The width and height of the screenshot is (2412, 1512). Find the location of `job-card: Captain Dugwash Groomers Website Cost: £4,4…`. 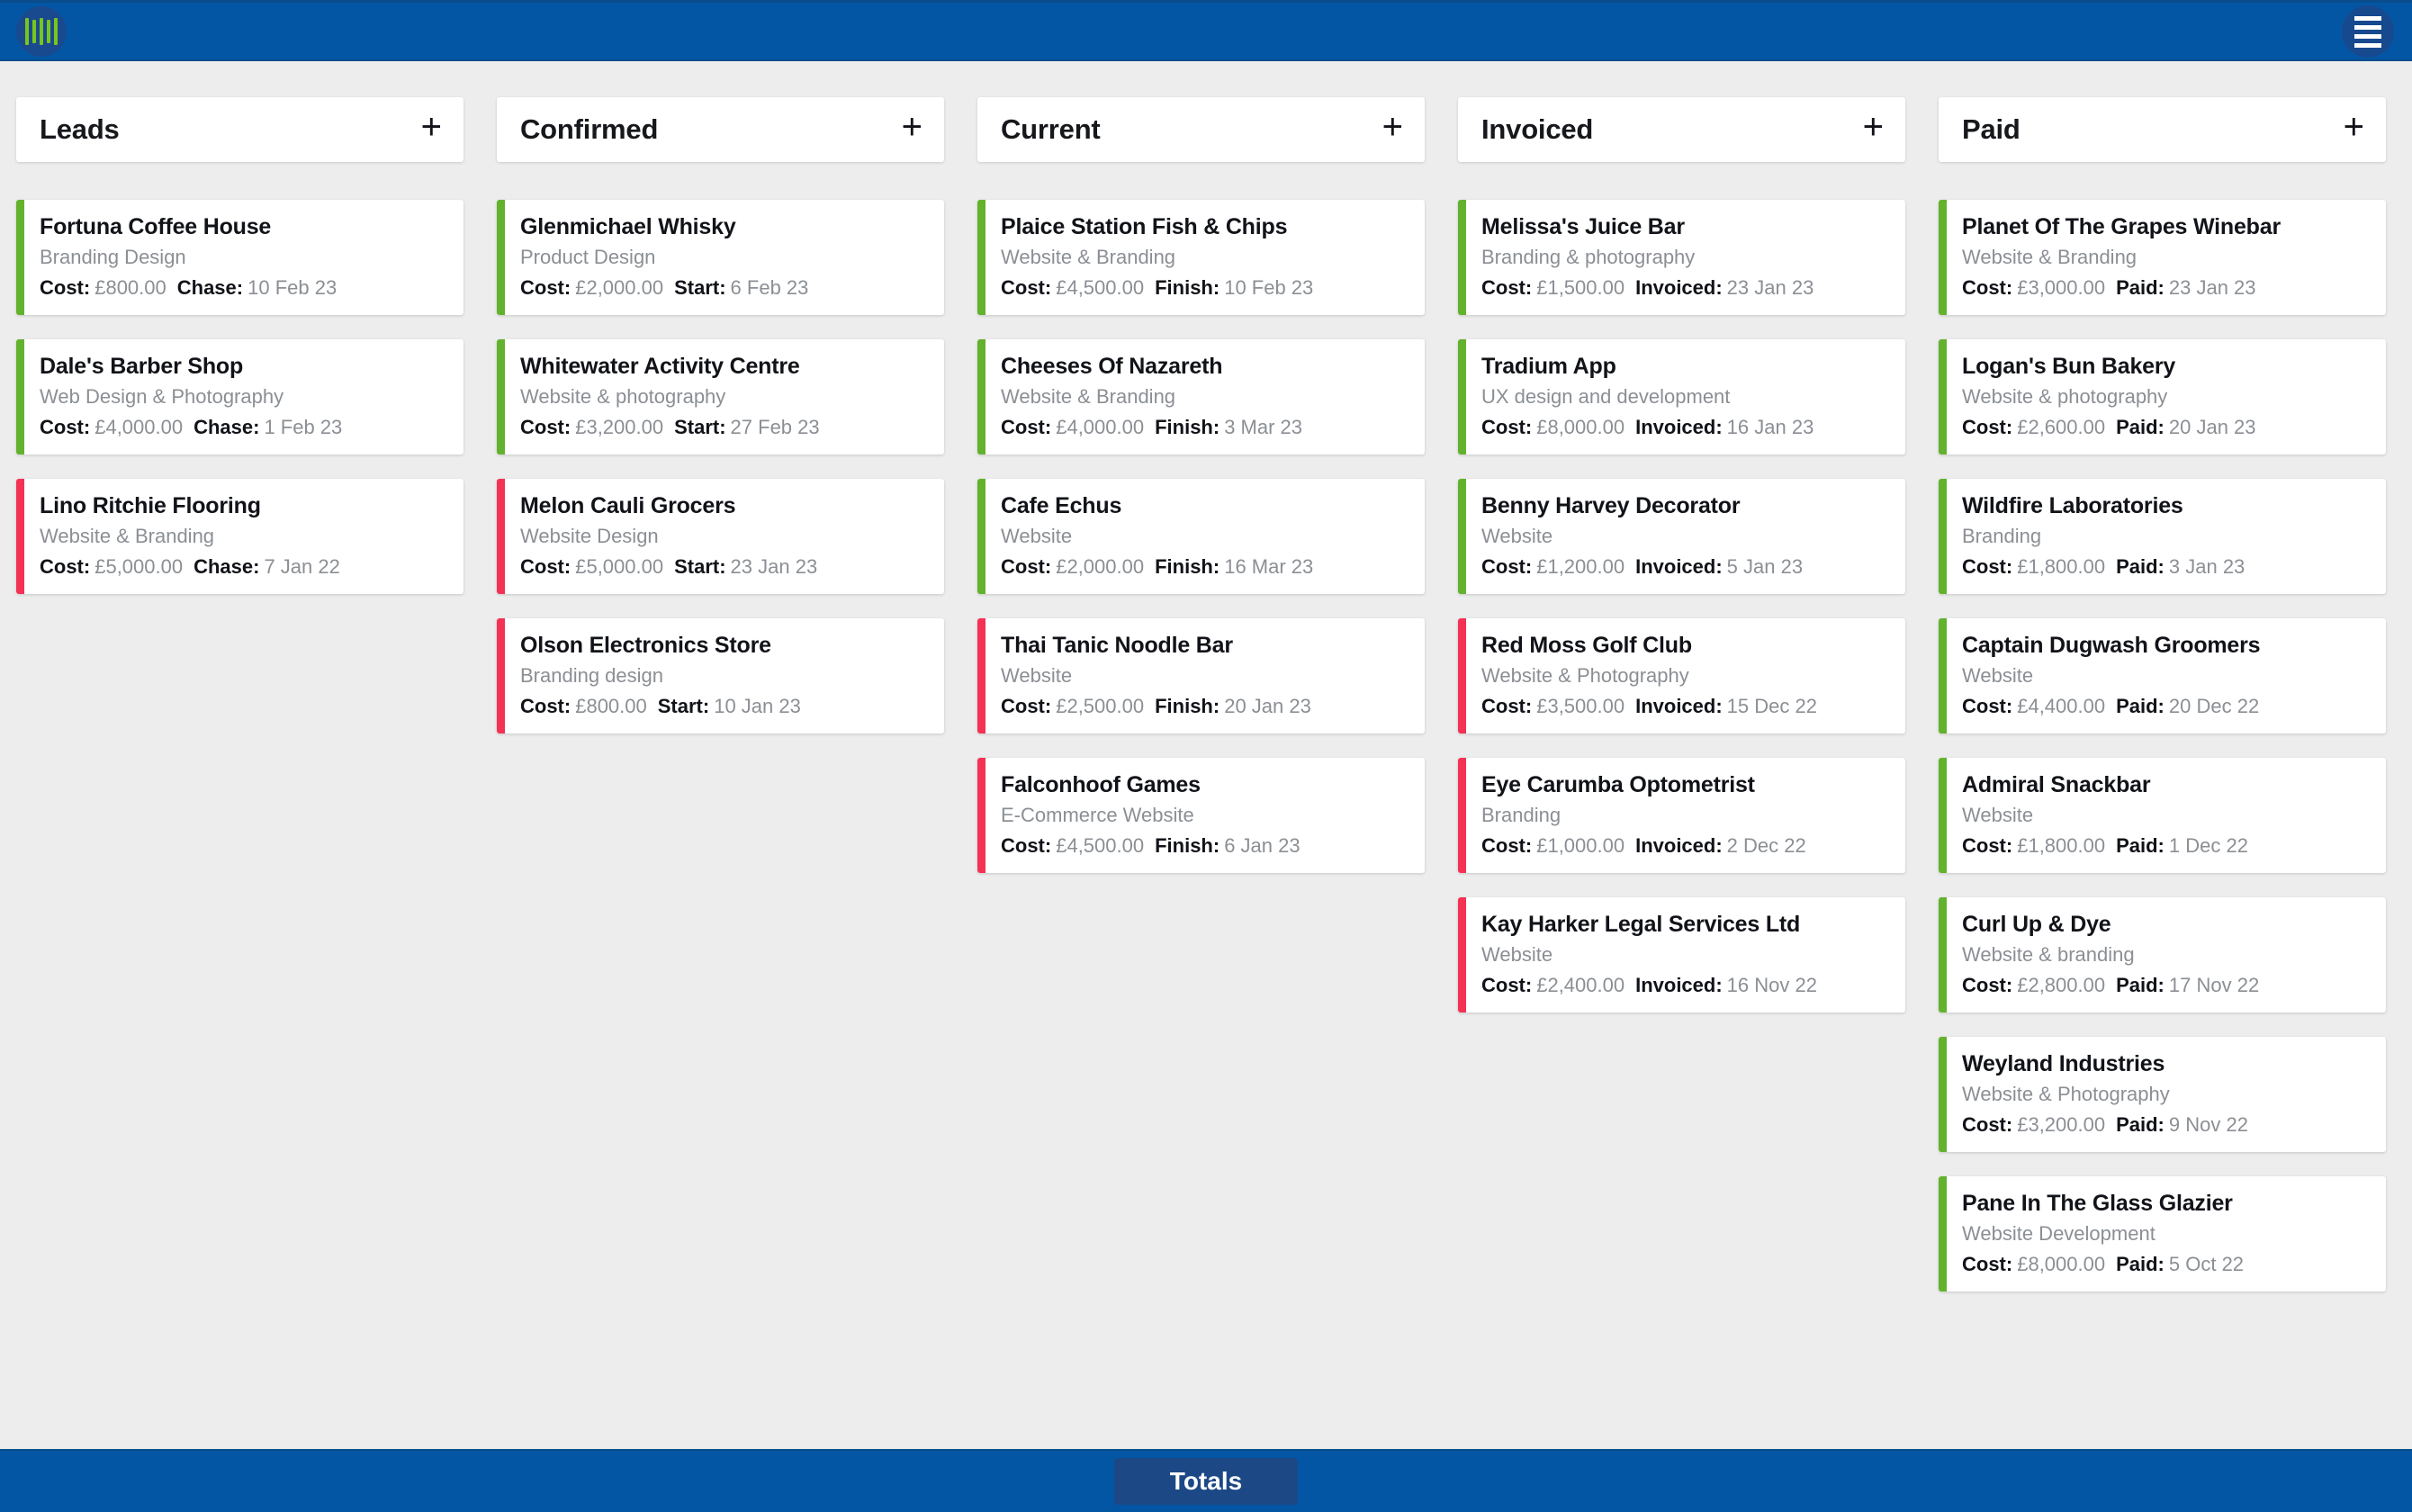

job-card: Captain Dugwash Groomers Website Cost: £4,4… is located at coordinates (2162, 676).